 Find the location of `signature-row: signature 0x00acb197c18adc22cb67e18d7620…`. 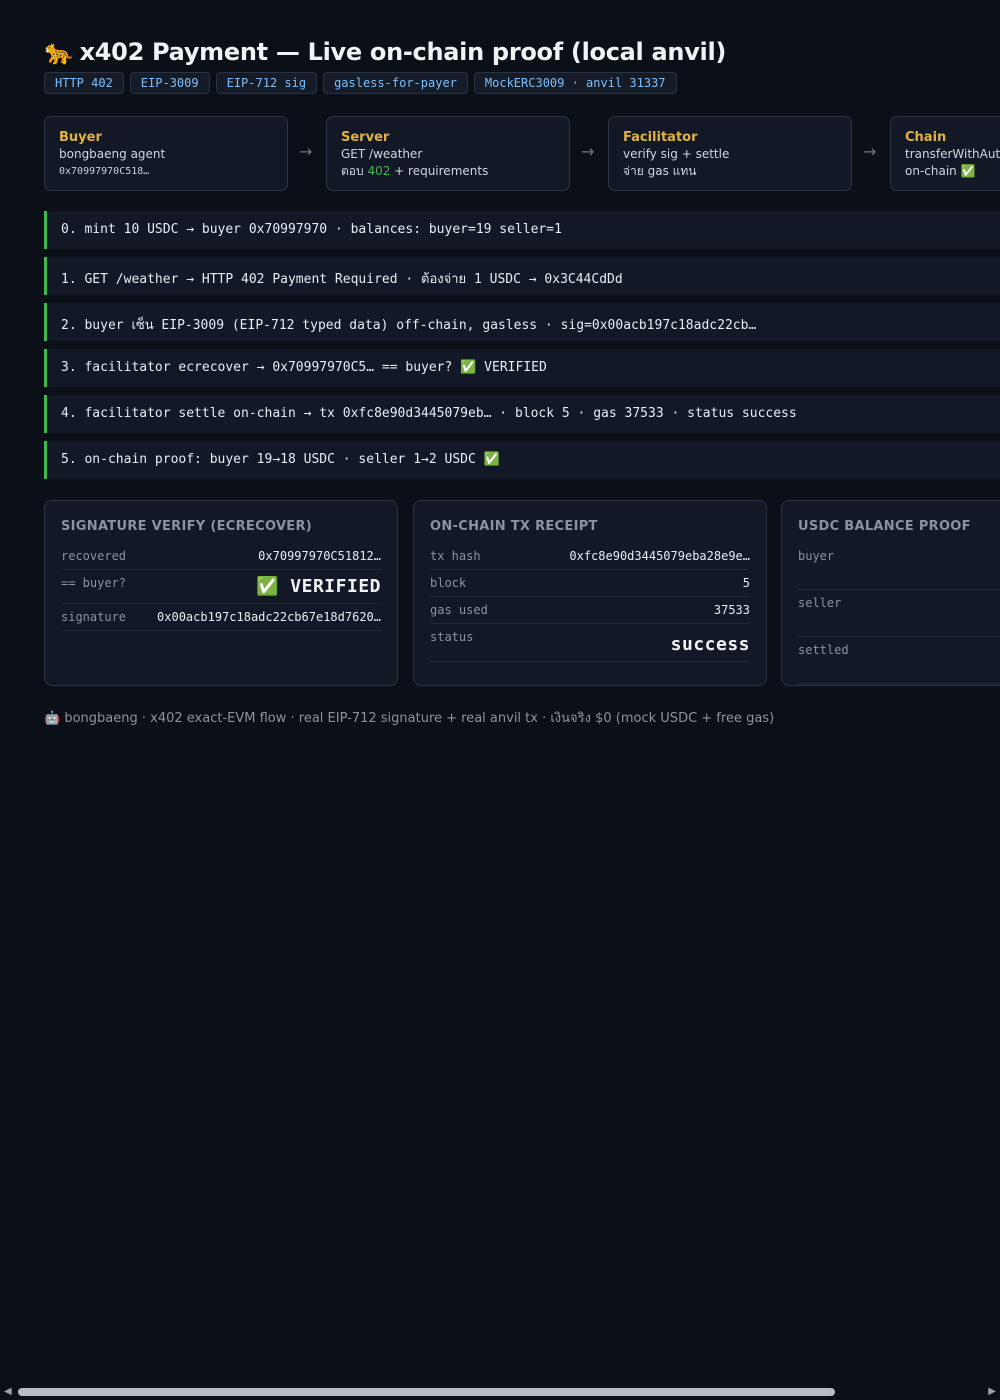

signature-row: signature 0x00acb197c18adc22cb67e18d7620… is located at coordinates (221, 617).